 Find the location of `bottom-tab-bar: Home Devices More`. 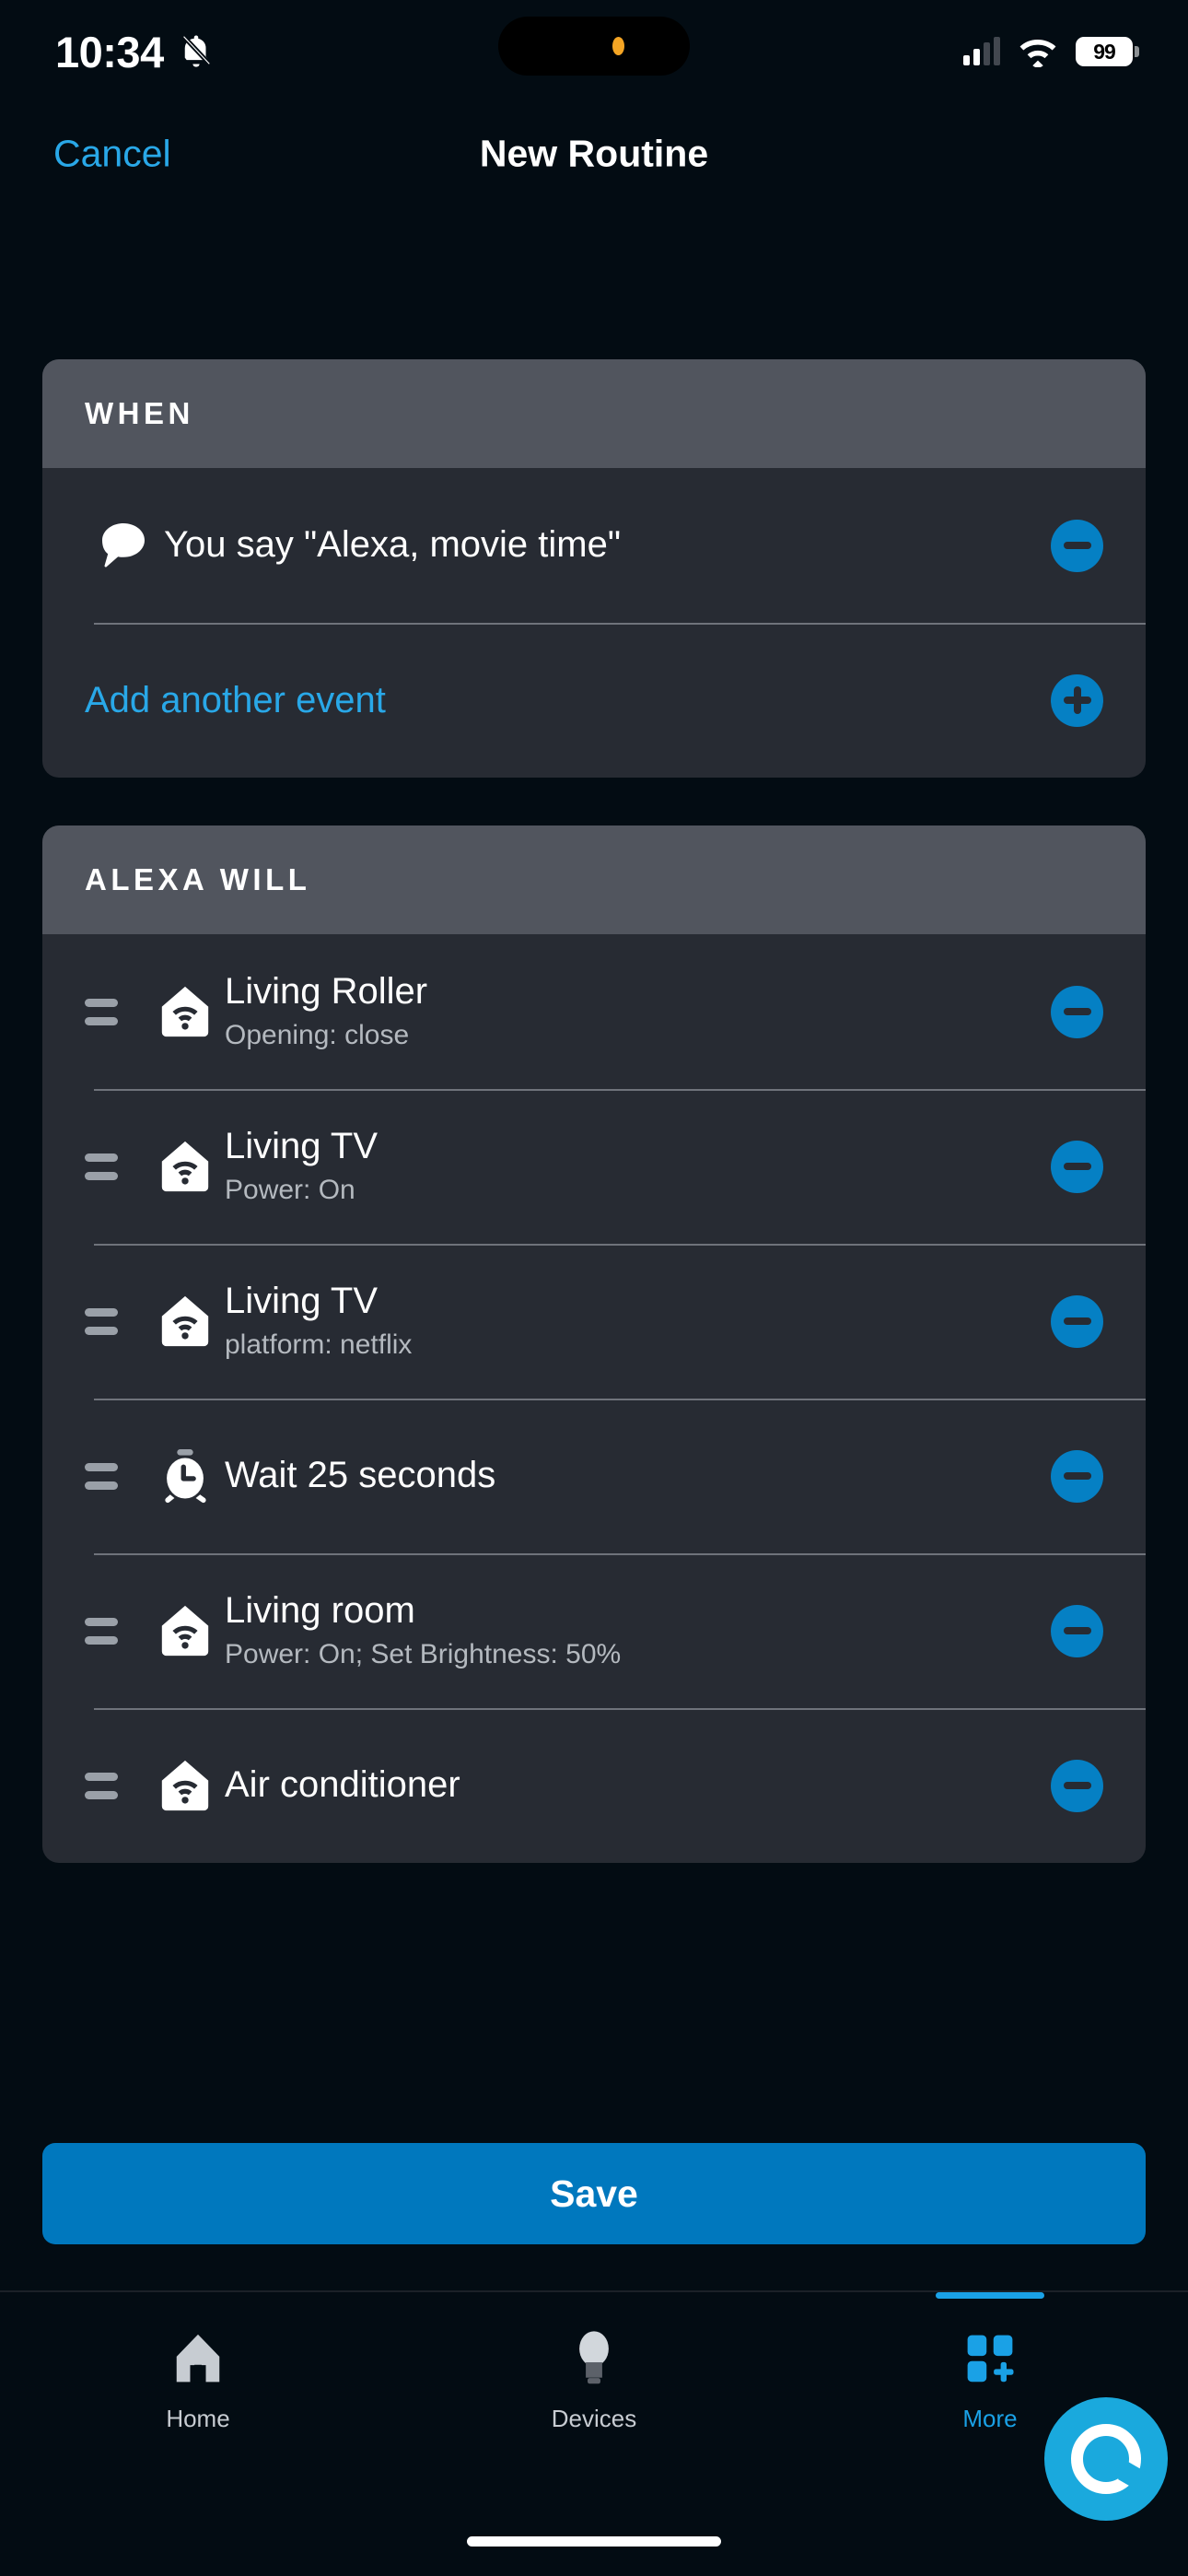

bottom-tab-bar: Home Devices More is located at coordinates (594, 2433).